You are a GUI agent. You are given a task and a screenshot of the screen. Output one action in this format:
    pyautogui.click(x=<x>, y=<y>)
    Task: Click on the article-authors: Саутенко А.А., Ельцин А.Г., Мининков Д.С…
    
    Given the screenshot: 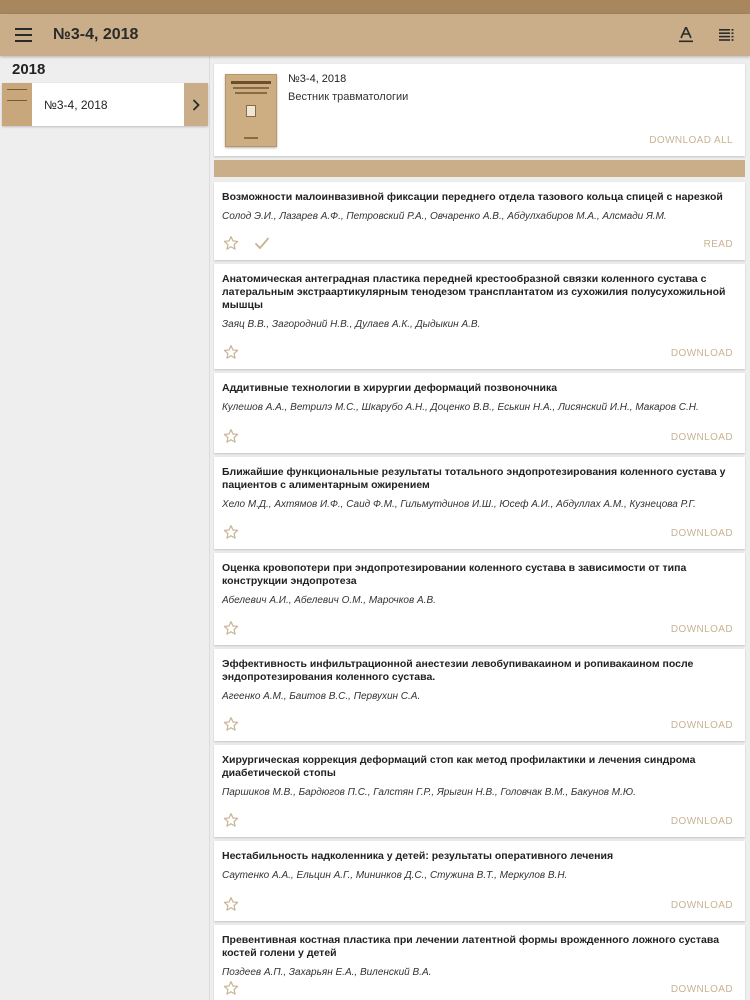 What is the action you would take?
    pyautogui.click(x=395, y=875)
    